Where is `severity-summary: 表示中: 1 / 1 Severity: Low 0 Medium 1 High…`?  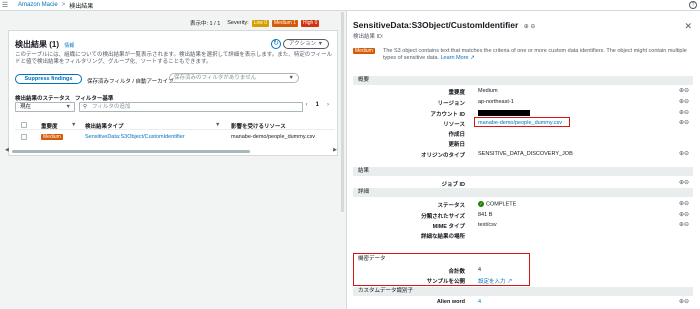 severity-summary: 表示中: 1 / 1 Severity: Low 0 Medium 1 High… is located at coordinates (255, 23).